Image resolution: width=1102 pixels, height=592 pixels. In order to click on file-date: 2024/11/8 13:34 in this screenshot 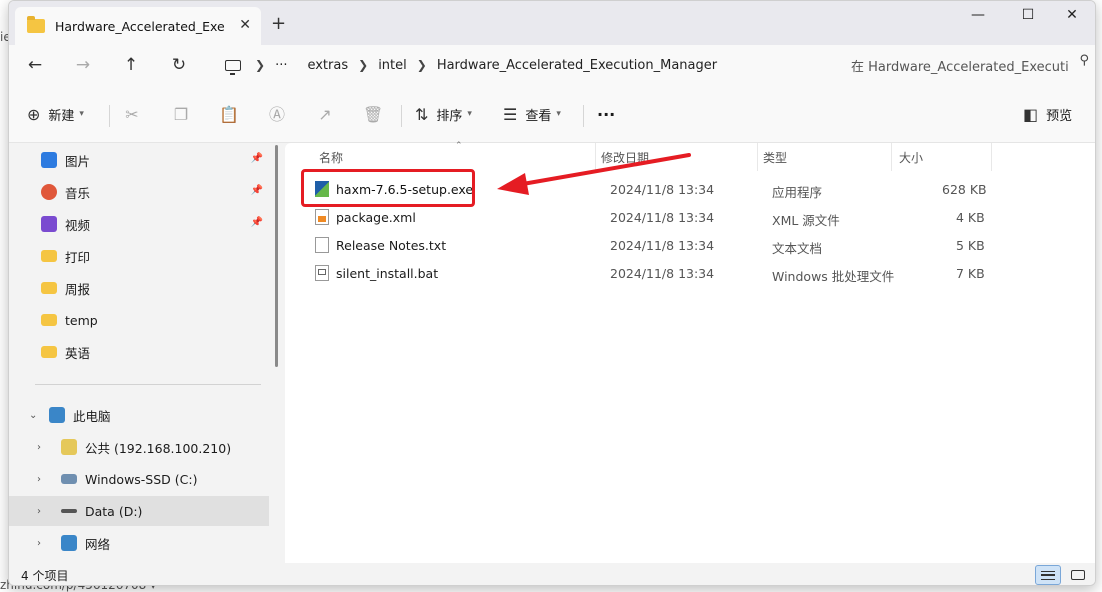, I will do `click(662, 245)`.